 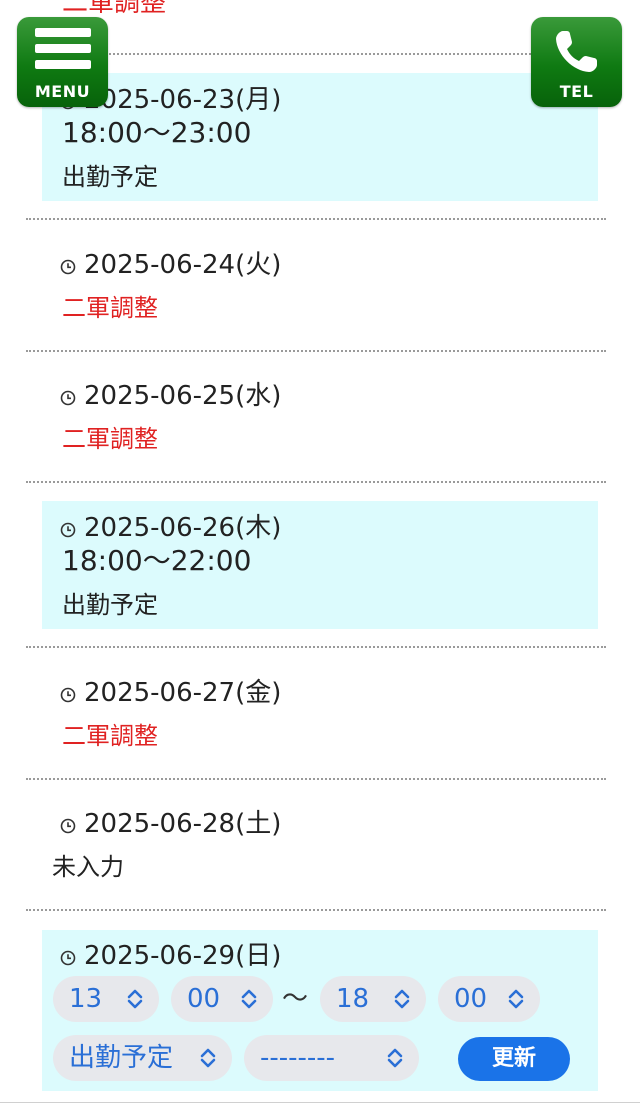 I want to click on hamburger-icon, so click(x=62, y=48).